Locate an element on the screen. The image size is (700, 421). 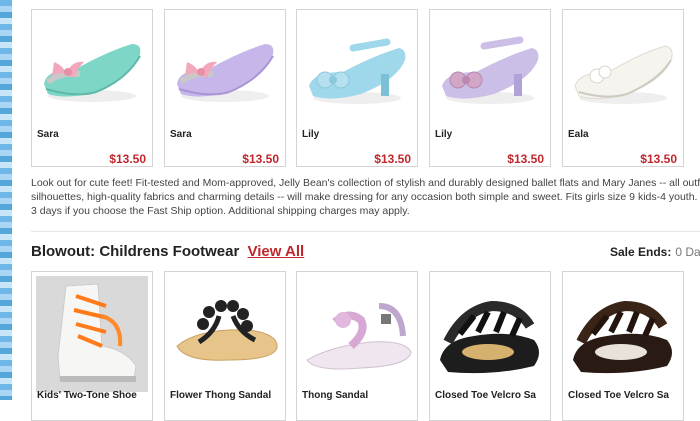
product-image-lavender-flat is located at coordinates (225, 68).